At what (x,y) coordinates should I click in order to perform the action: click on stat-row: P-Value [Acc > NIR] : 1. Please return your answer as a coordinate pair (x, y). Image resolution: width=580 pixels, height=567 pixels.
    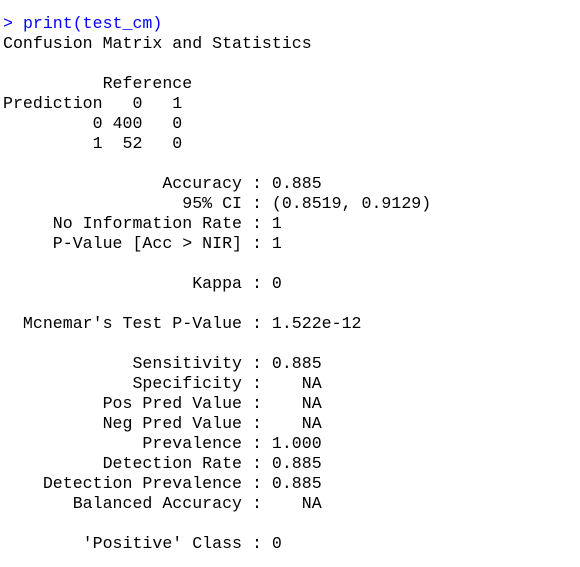
    Looking at the image, I should click on (142, 243).